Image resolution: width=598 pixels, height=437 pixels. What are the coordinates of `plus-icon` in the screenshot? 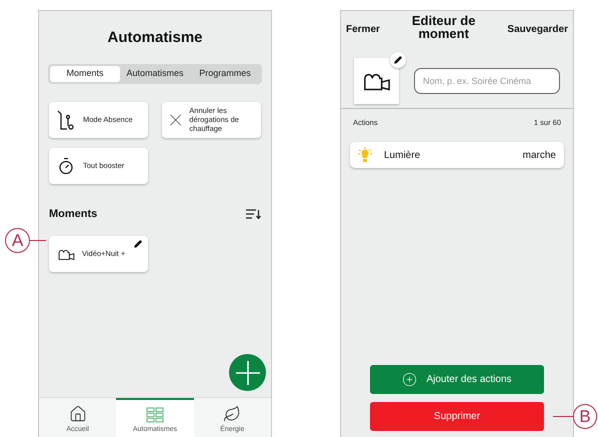 It's located at (248, 372).